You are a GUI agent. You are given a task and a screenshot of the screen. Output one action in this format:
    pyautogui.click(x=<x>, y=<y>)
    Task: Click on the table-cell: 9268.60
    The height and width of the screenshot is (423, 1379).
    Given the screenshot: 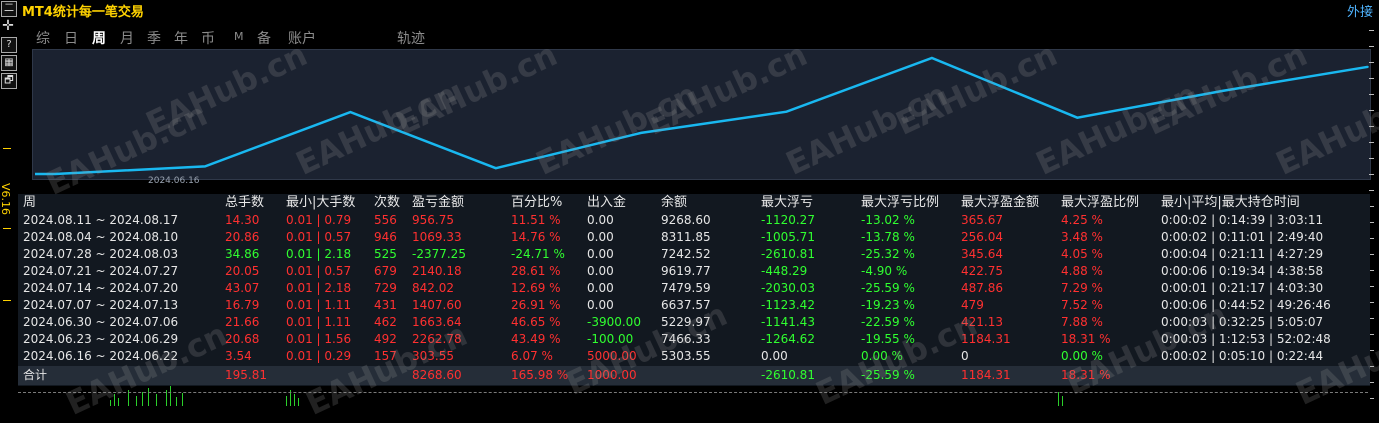 What is the action you would take?
    pyautogui.click(x=686, y=220)
    